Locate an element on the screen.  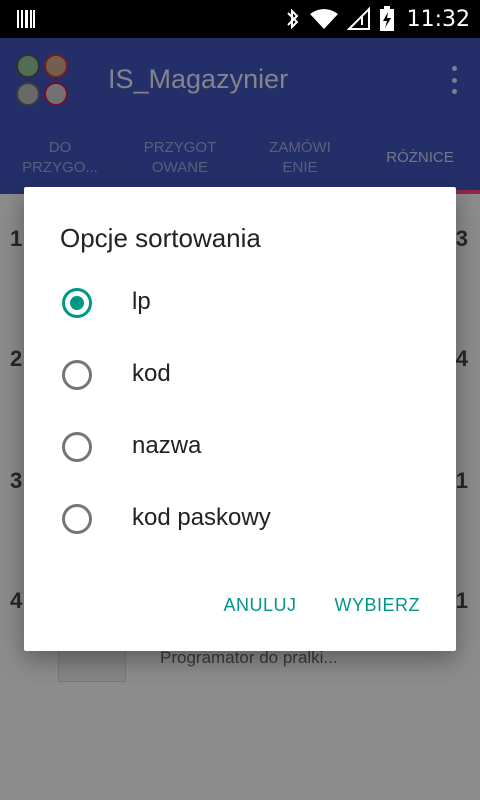
dialog-actions: ANULUJ WYBIERZ is located at coordinates (321, 605).